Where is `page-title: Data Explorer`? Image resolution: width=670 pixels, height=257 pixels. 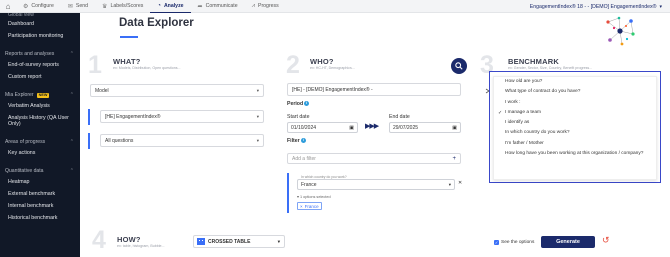
page-title: Data Explorer is located at coordinates (156, 23).